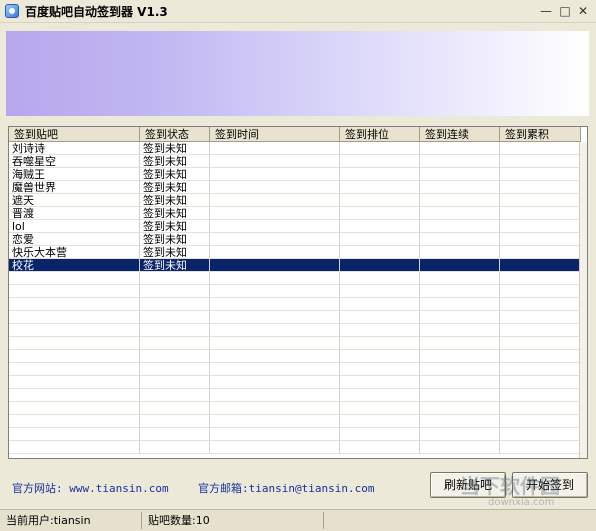 The width and height of the screenshot is (596, 531). I want to click on table-row: 校花 签到未知, so click(295, 265).